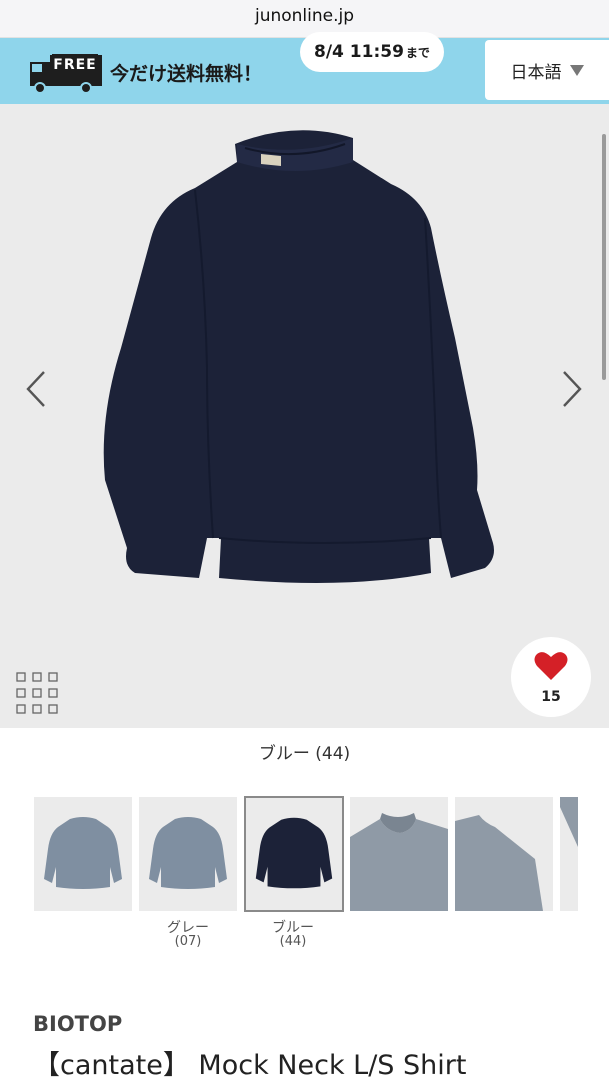 The height and width of the screenshot is (1080, 609). I want to click on scroll-indicator, so click(604, 257).